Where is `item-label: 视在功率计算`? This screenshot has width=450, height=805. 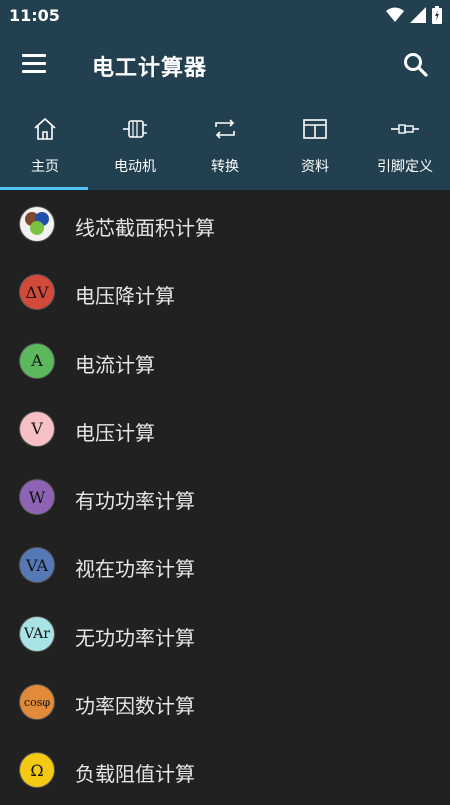 item-label: 视在功率计算 is located at coordinates (135, 569).